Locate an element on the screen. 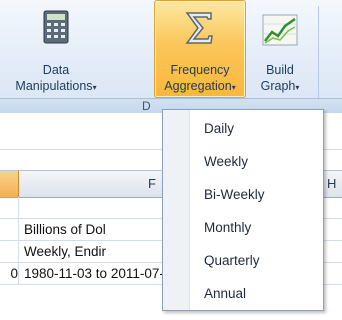  data-manipulations-label-1: Data is located at coordinates (56, 70).